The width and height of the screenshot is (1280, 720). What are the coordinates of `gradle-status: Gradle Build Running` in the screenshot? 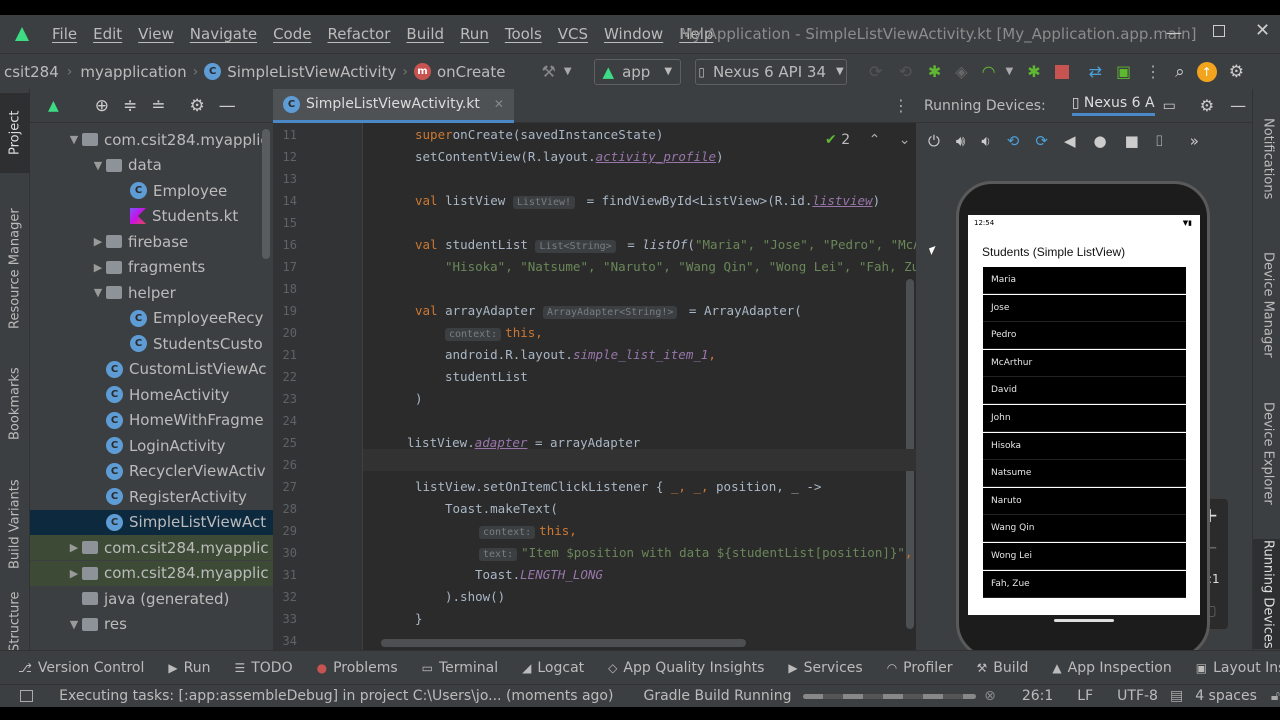 It's located at (717, 696).